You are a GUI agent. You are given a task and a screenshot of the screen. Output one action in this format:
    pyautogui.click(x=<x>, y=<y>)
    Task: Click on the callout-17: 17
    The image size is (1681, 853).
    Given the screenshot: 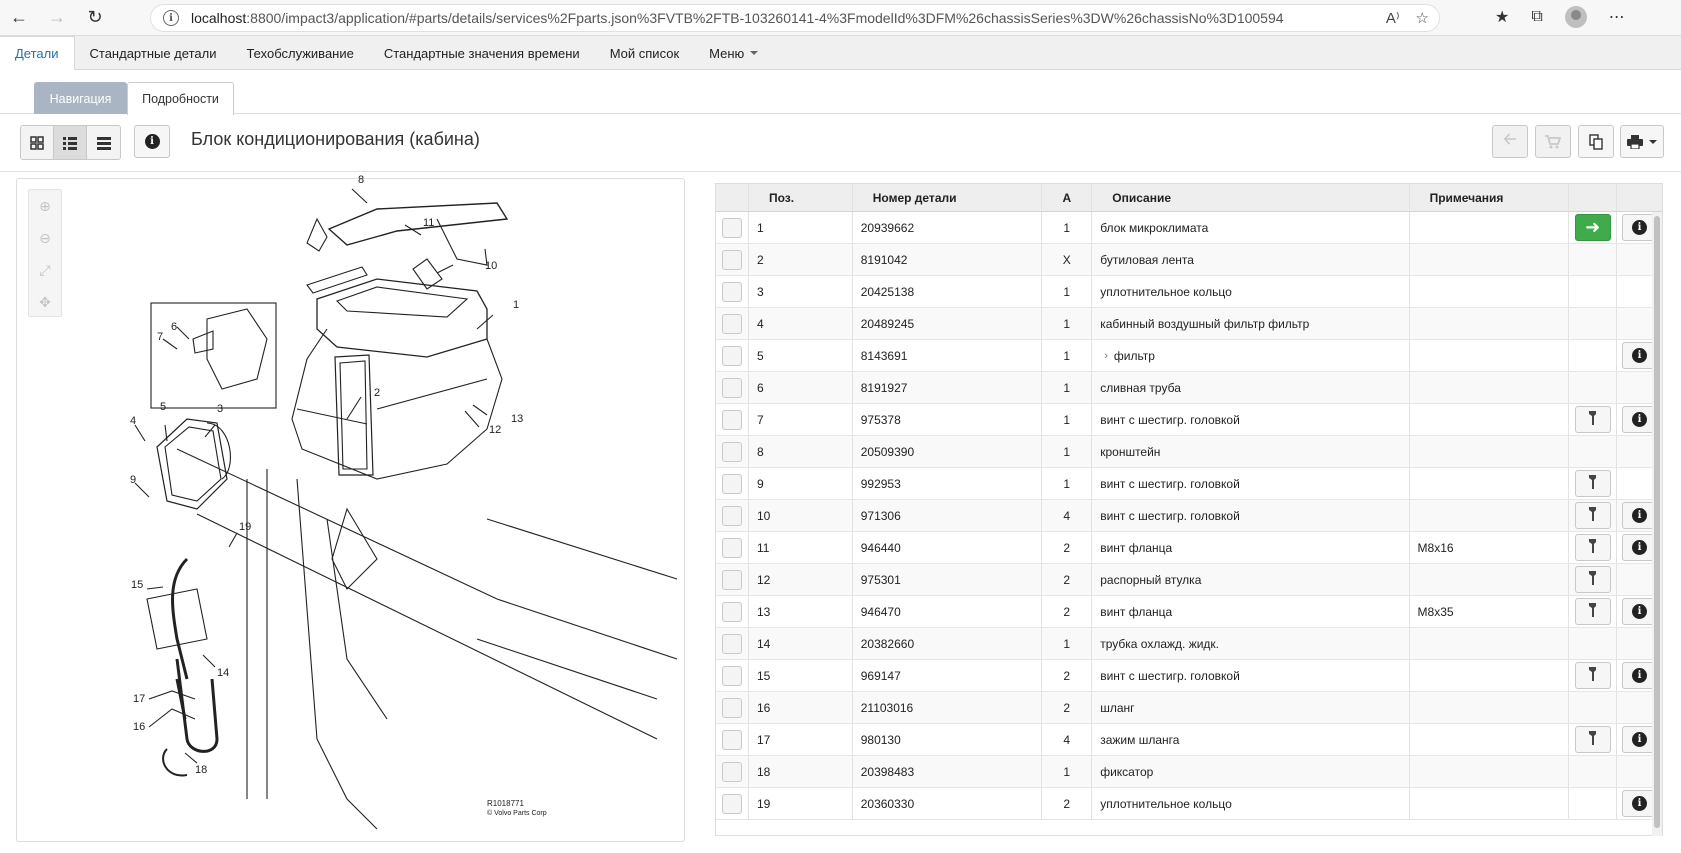 What is the action you would take?
    pyautogui.click(x=139, y=699)
    